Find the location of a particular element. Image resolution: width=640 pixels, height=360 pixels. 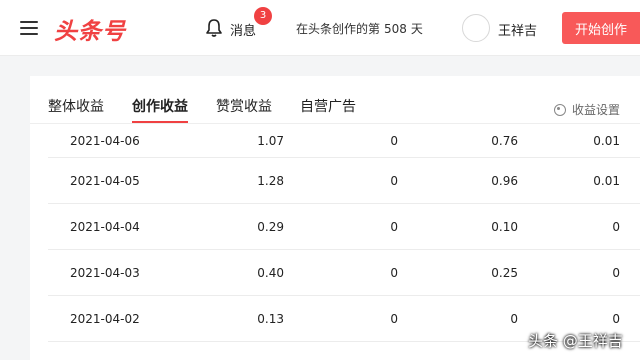

value-cell: 0.25 is located at coordinates (504, 272).